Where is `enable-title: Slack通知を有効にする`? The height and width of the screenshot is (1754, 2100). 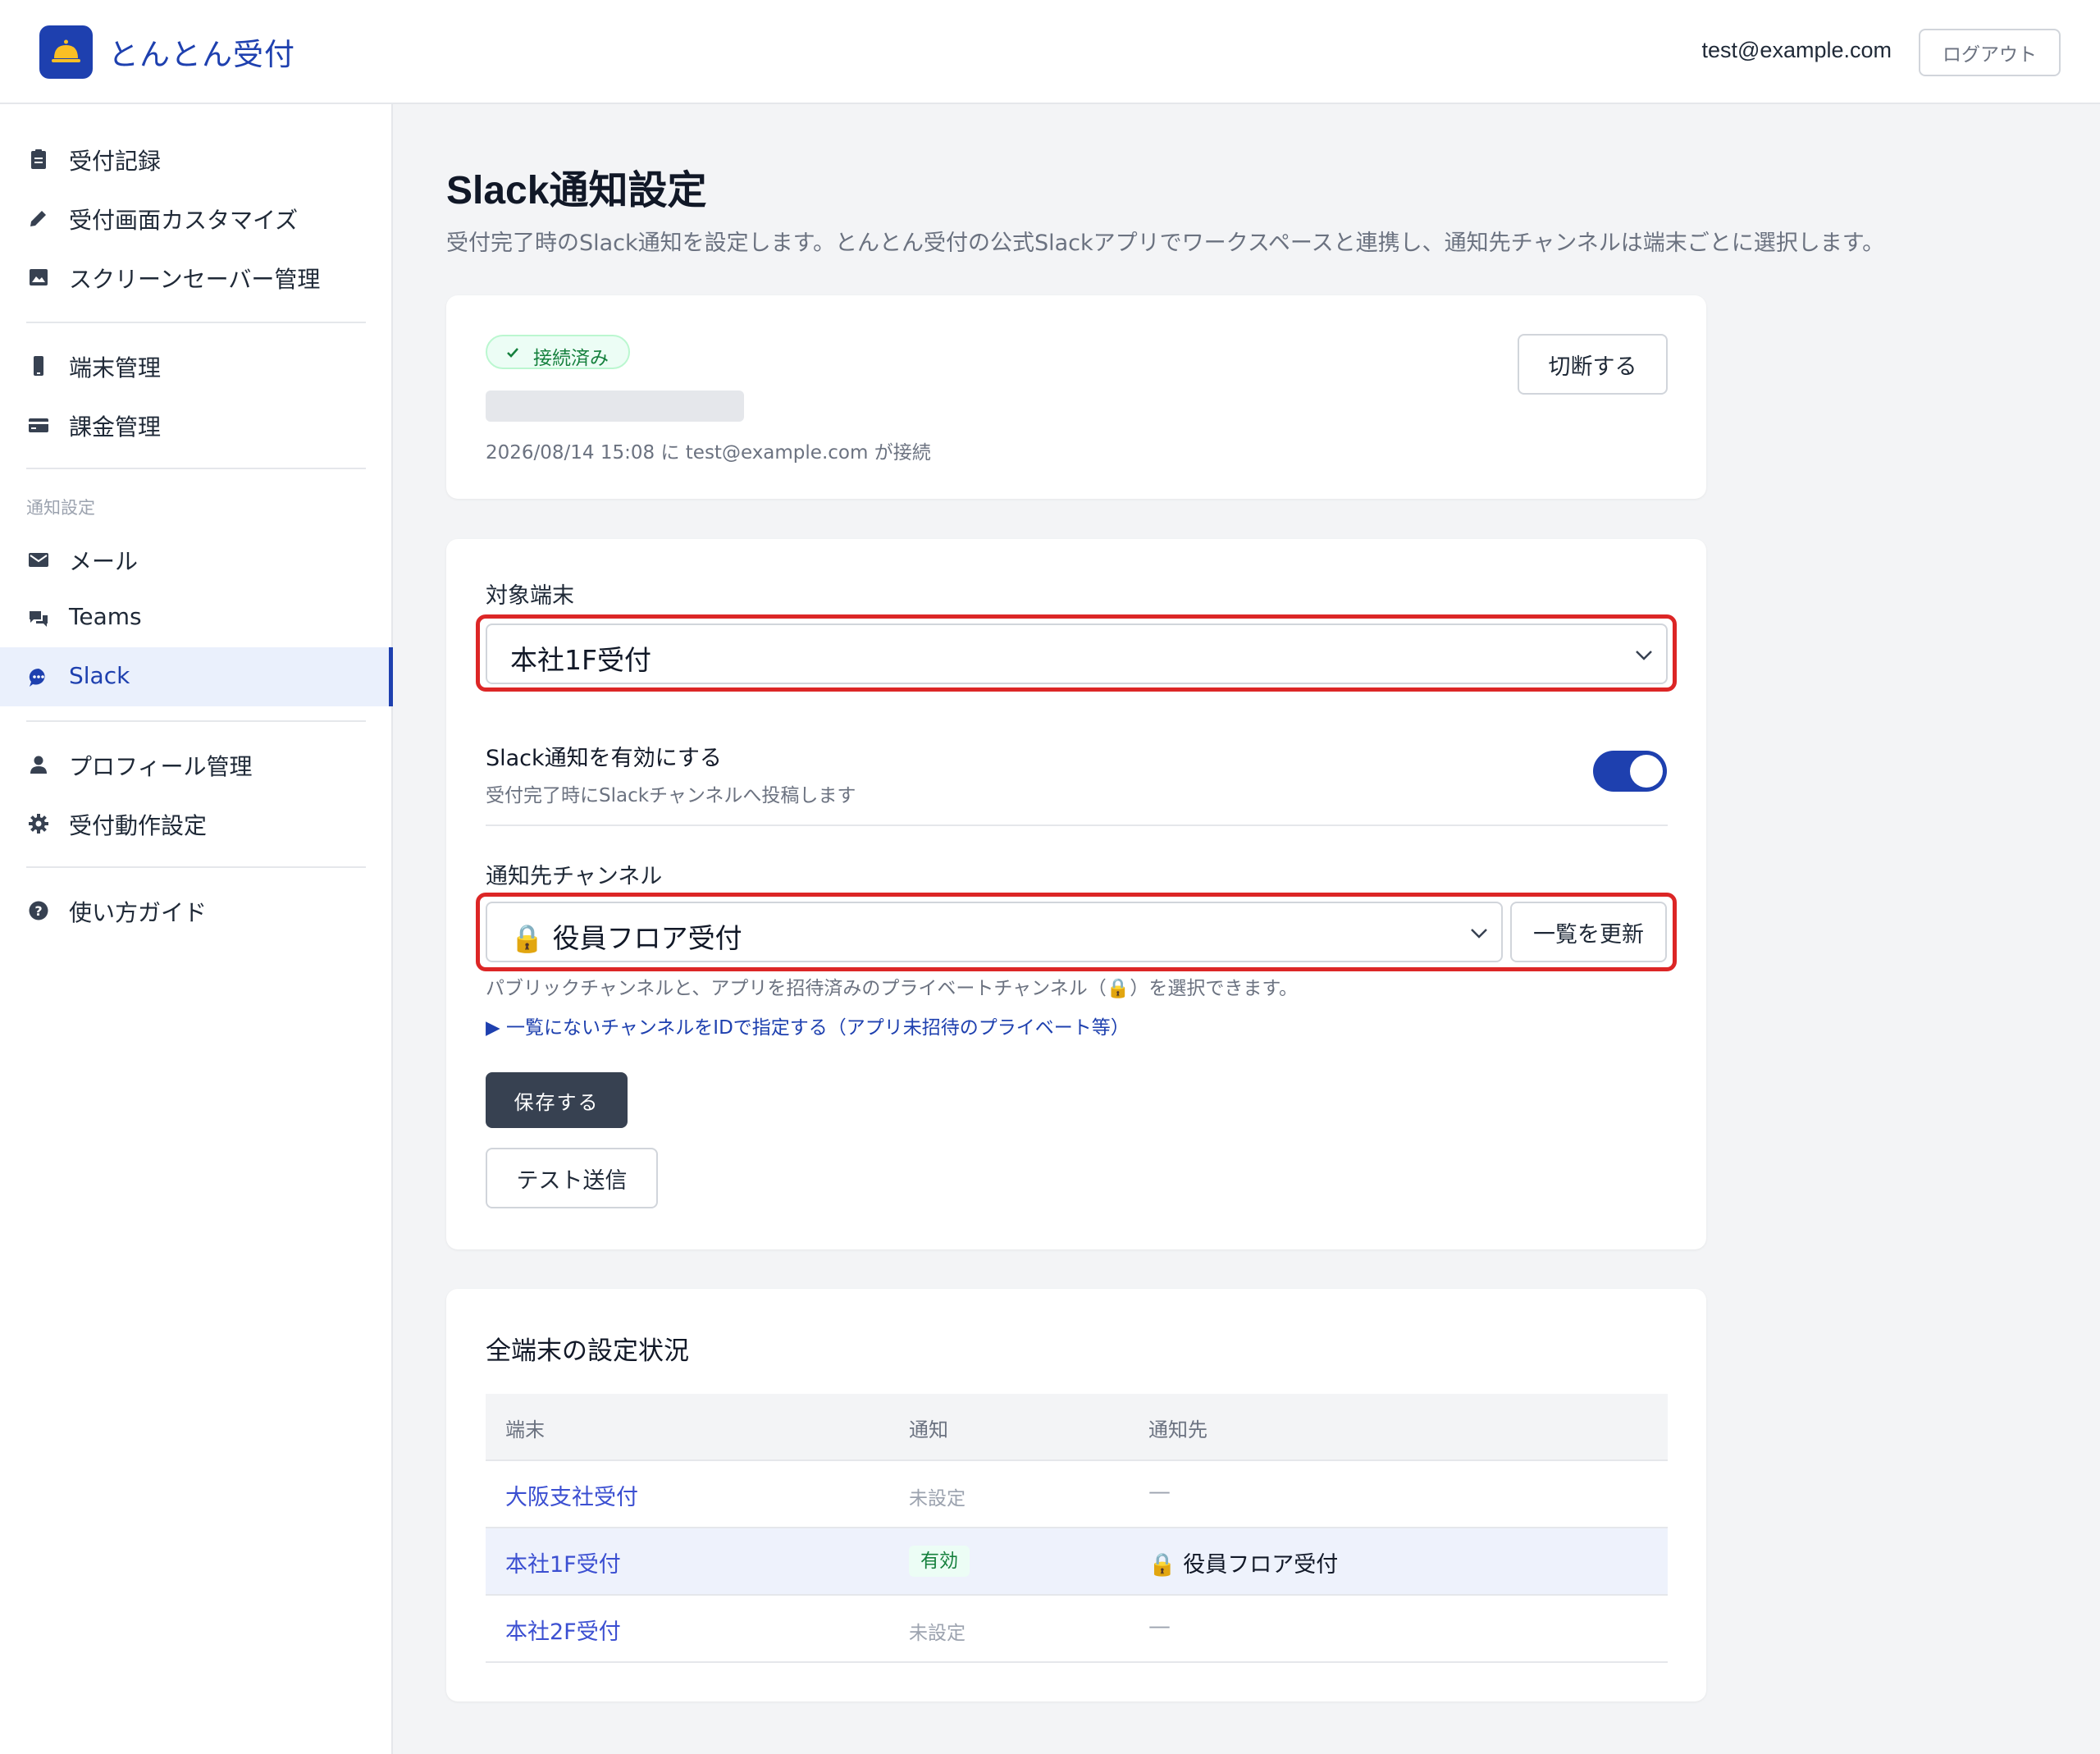 enable-title: Slack通知を有効にする is located at coordinates (604, 758).